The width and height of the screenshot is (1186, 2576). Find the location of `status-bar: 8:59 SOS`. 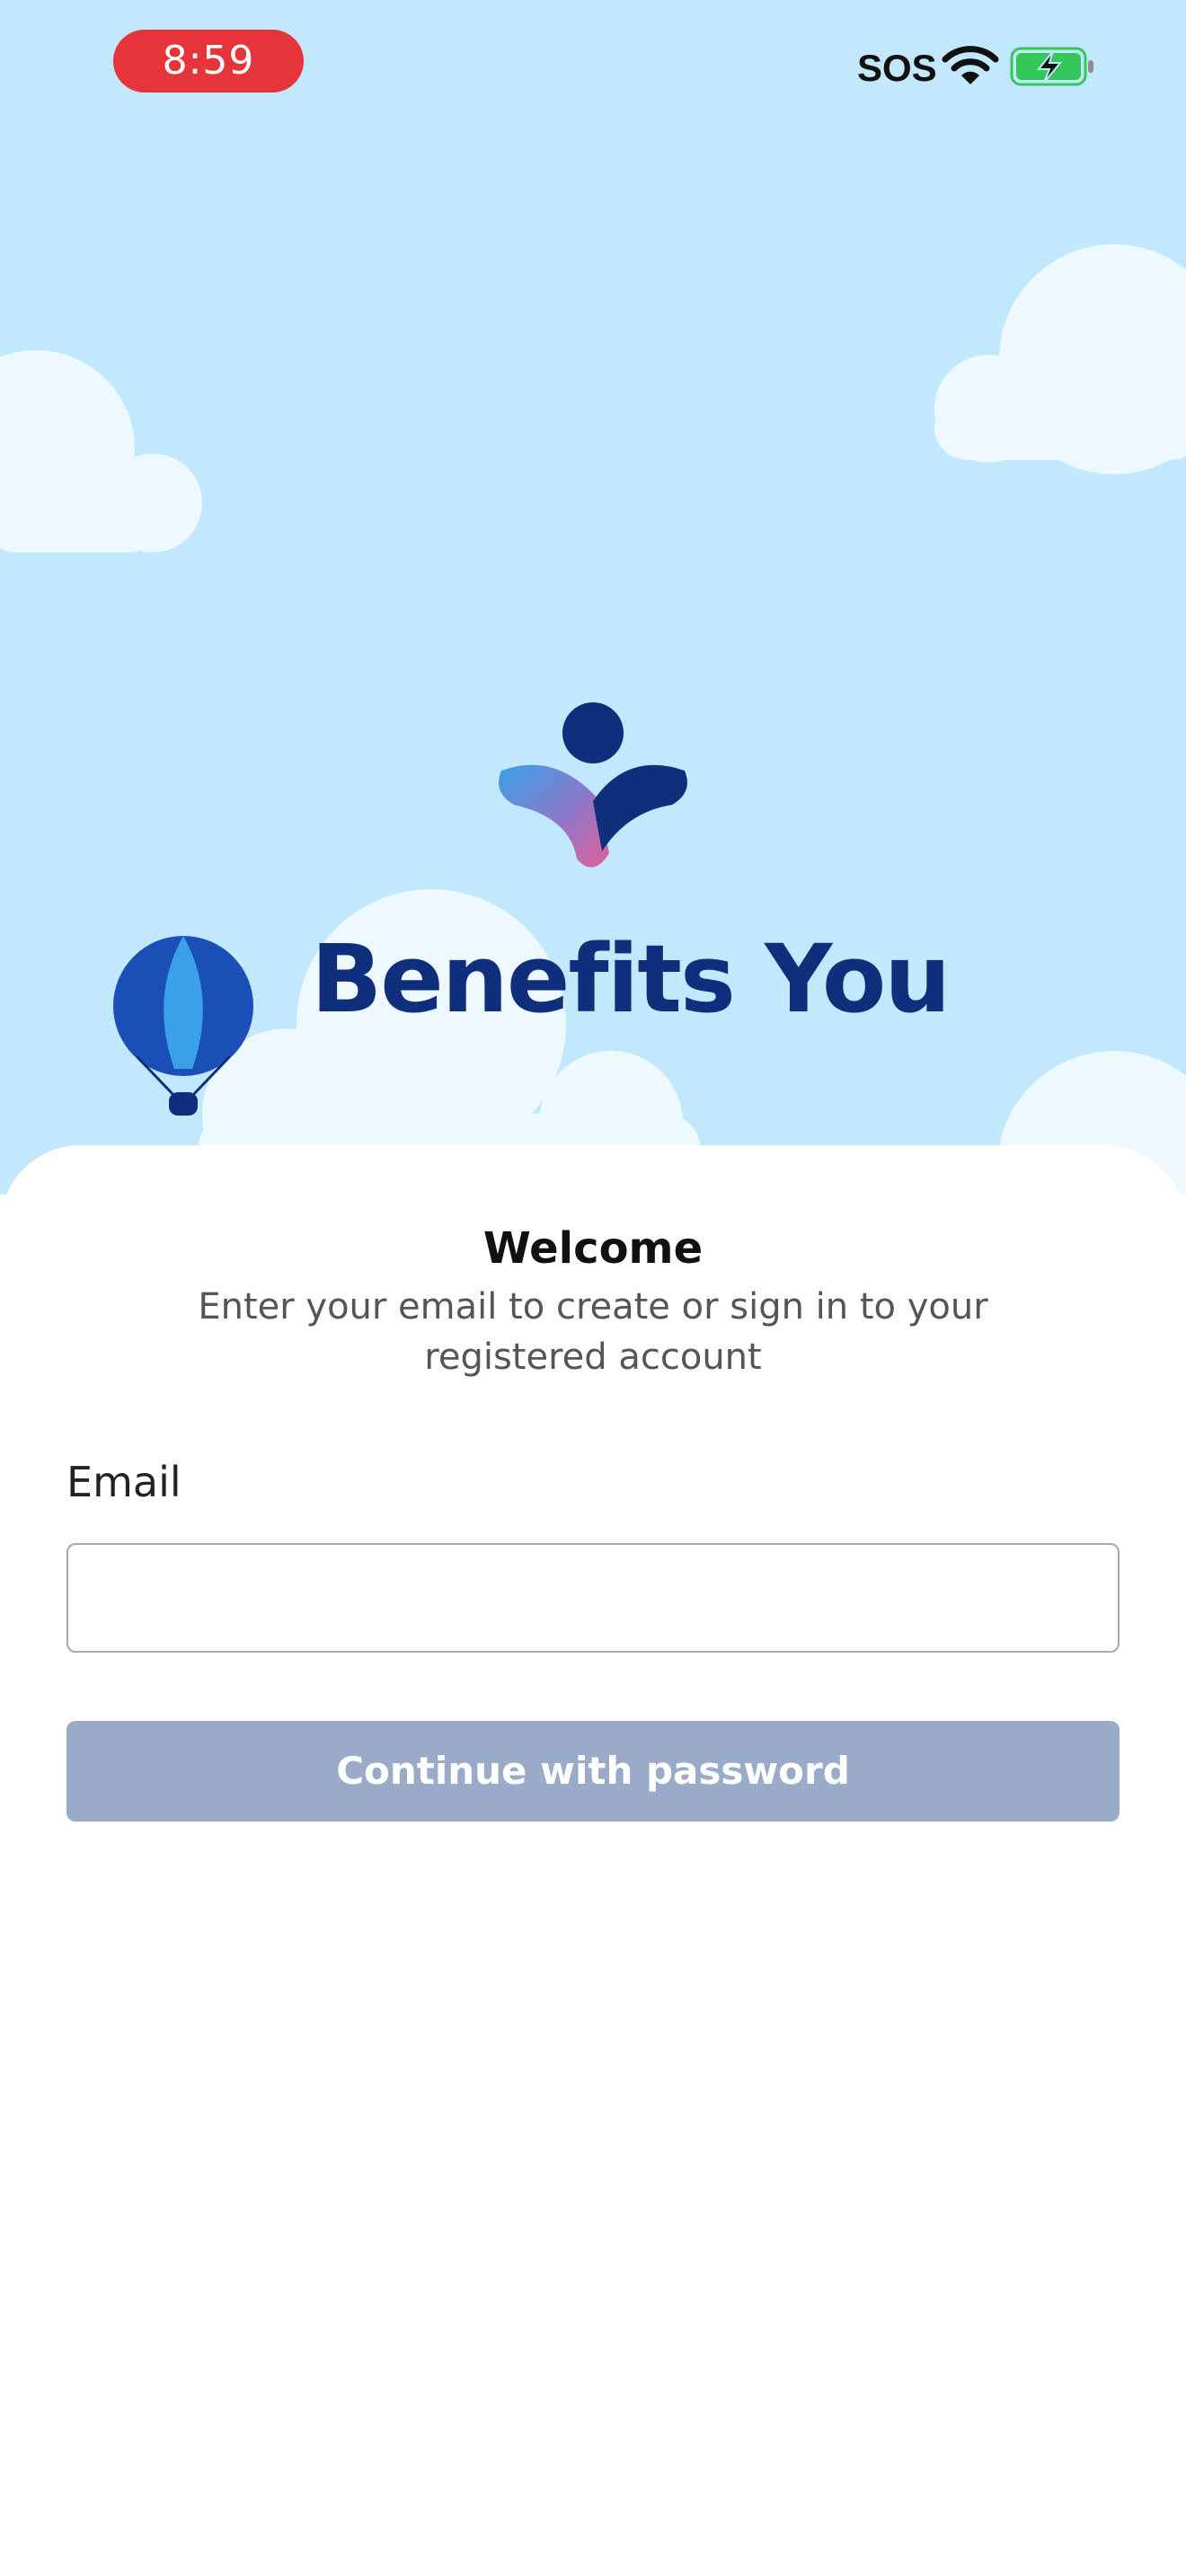

status-bar: 8:59 SOS is located at coordinates (593, 63).